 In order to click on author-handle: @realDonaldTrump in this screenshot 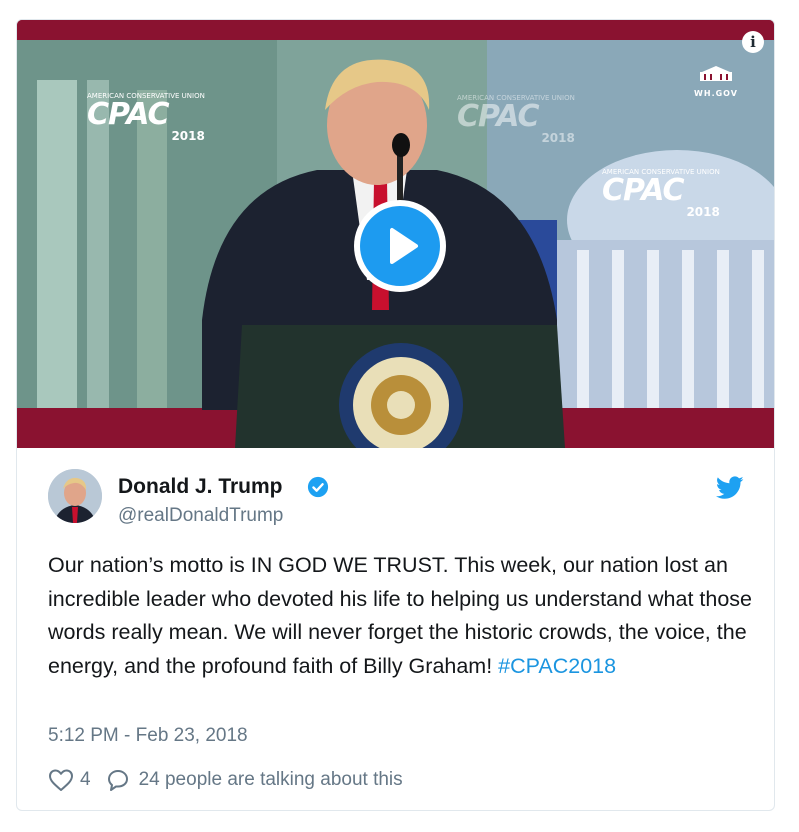, I will do `click(200, 516)`.